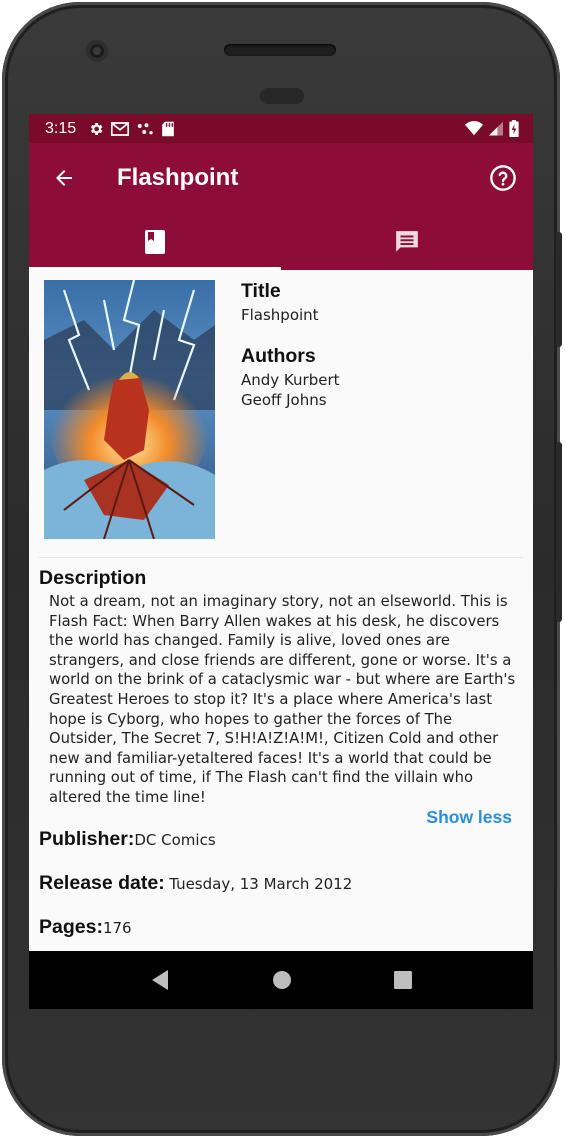  I want to click on status-time: 3:15, so click(61, 128).